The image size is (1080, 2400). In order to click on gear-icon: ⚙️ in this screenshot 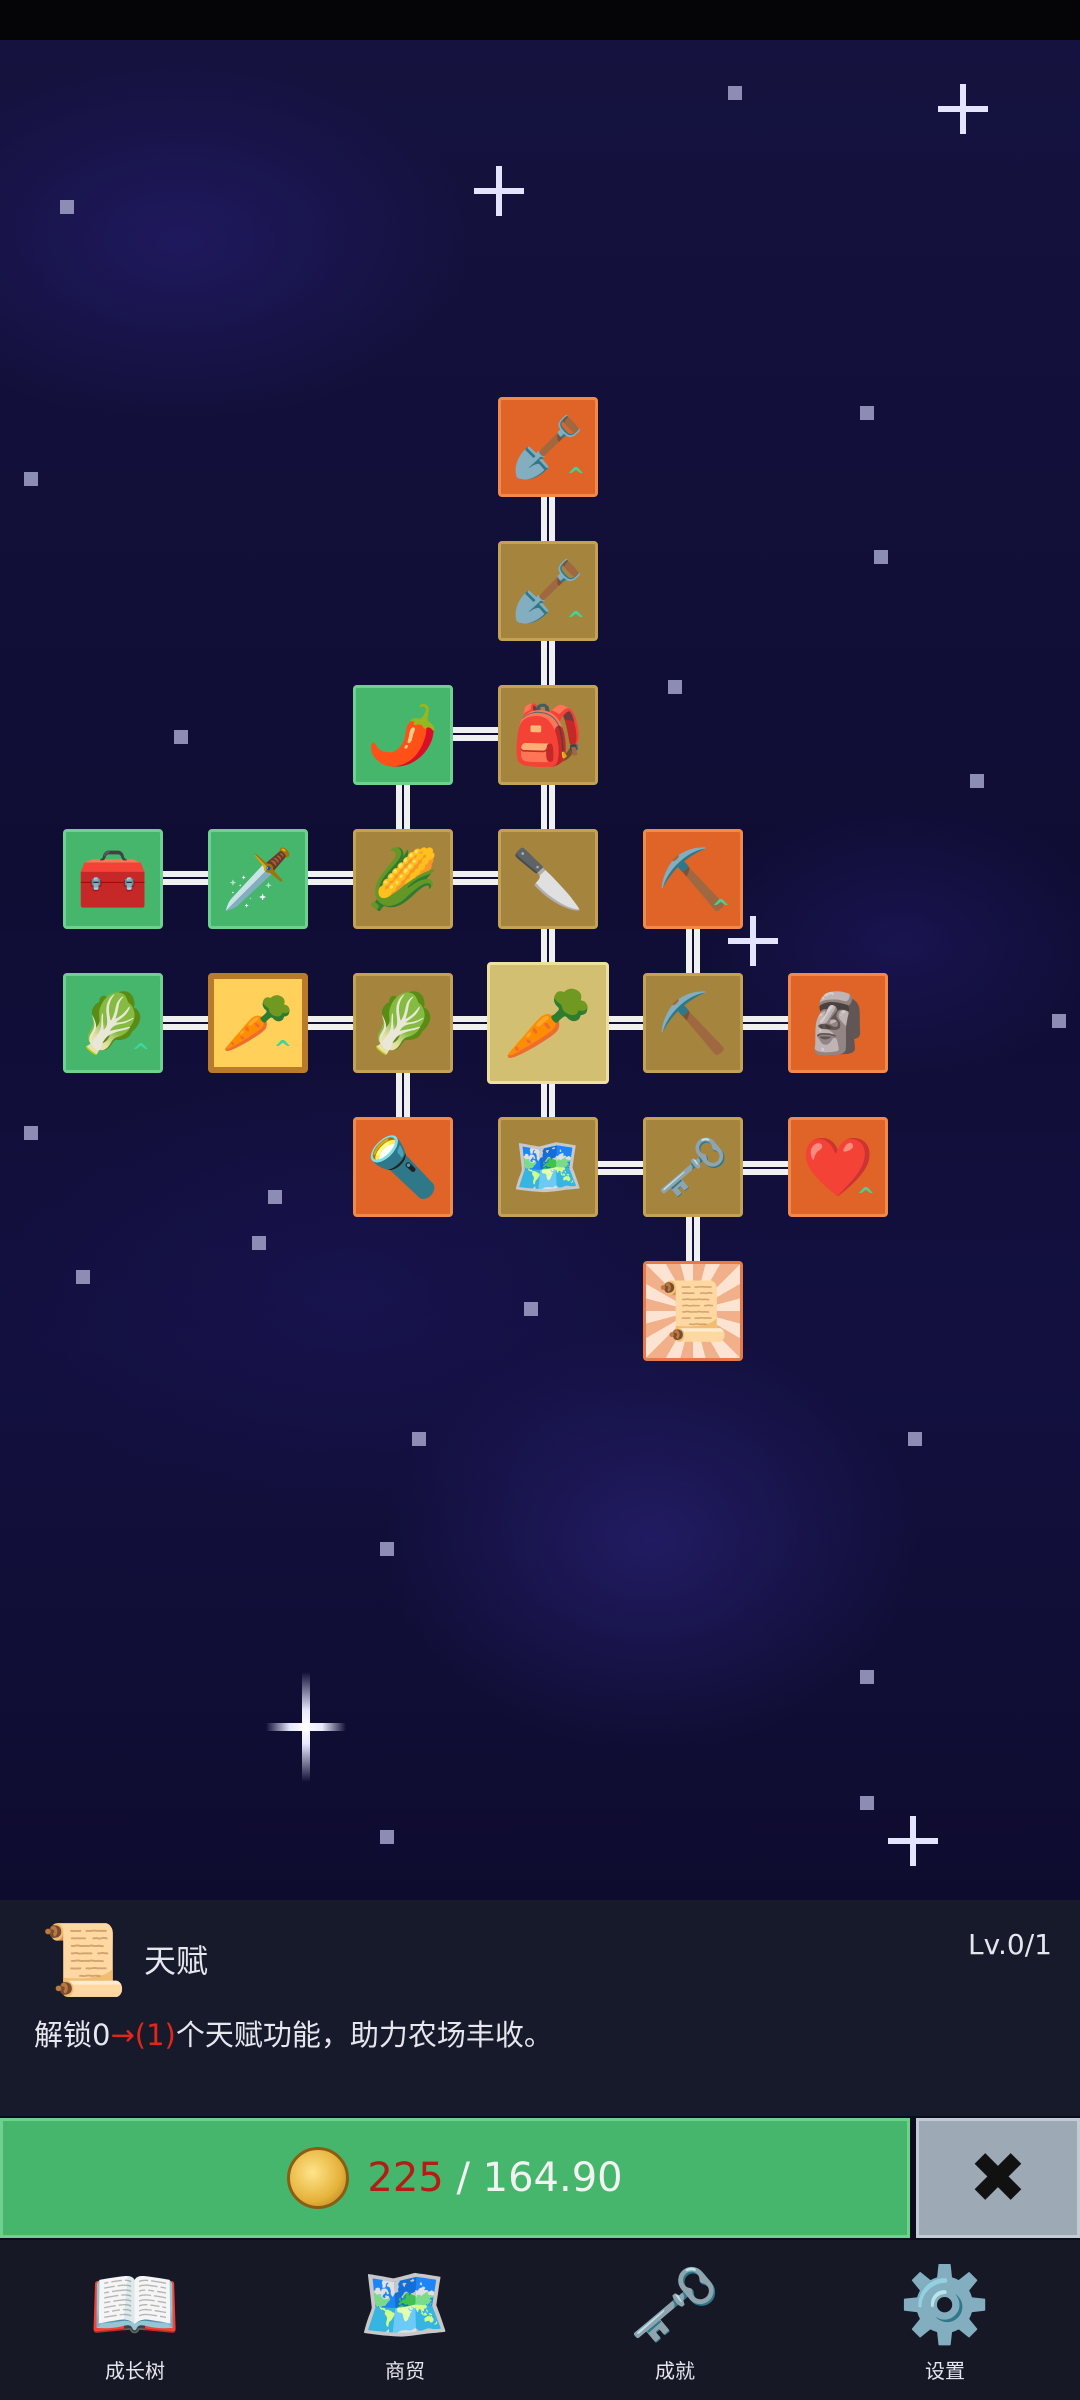, I will do `click(945, 2304)`.